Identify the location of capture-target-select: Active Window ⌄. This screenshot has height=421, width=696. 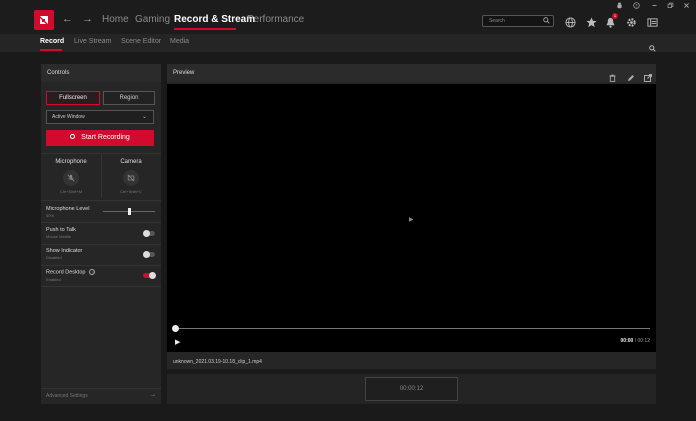
(100, 117).